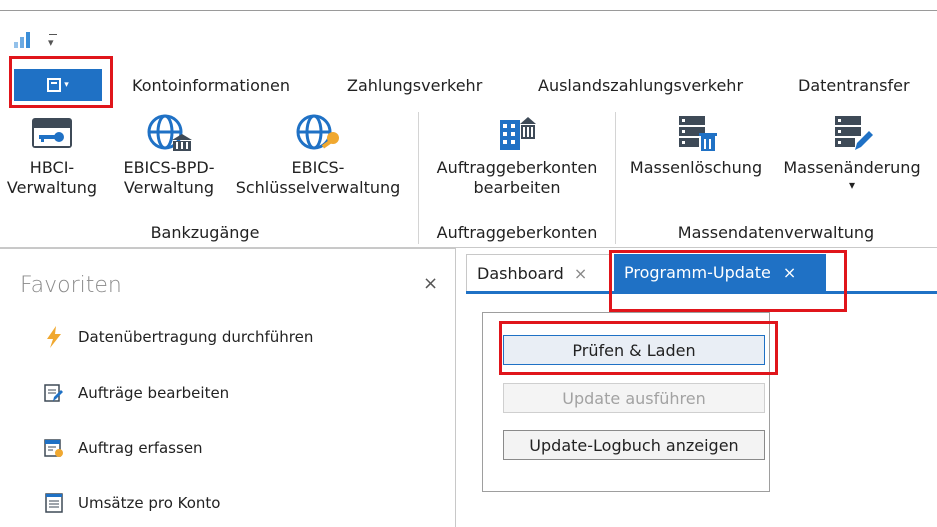 The image size is (937, 527). Describe the element at coordinates (468, 10) in the screenshot. I see `window-top-border` at that location.